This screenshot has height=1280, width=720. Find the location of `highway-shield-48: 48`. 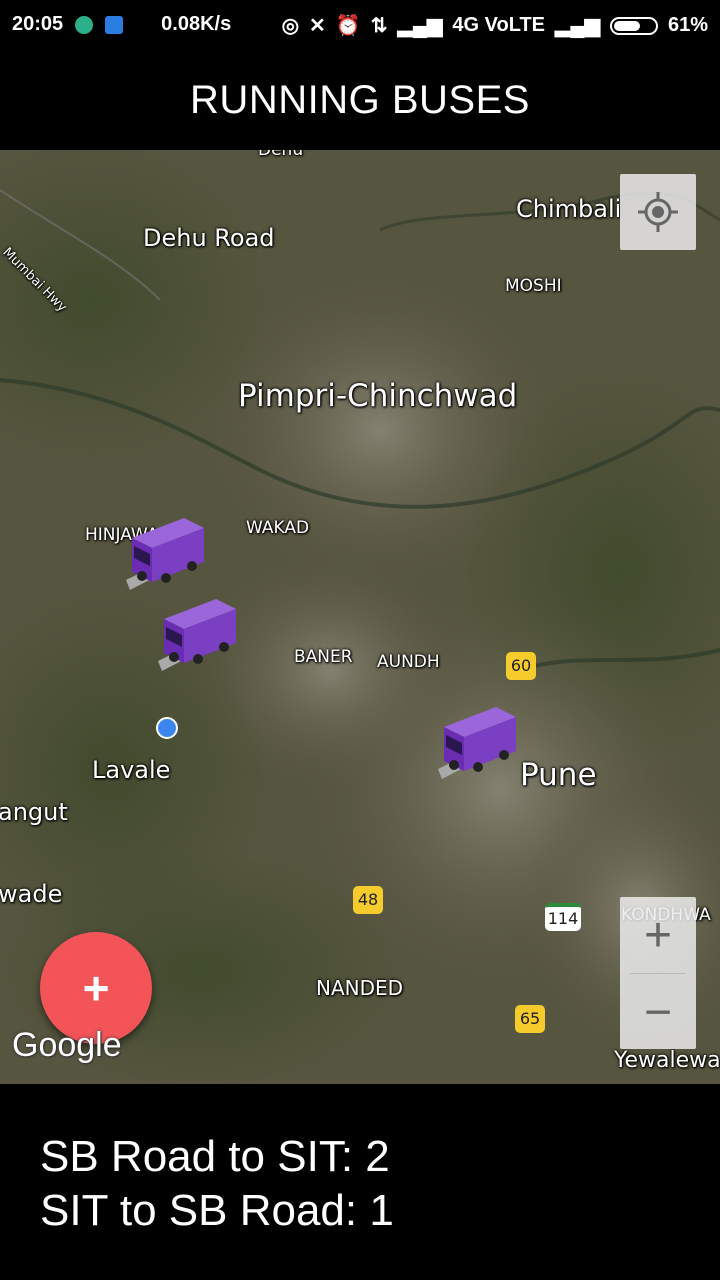

highway-shield-48: 48 is located at coordinates (368, 900).